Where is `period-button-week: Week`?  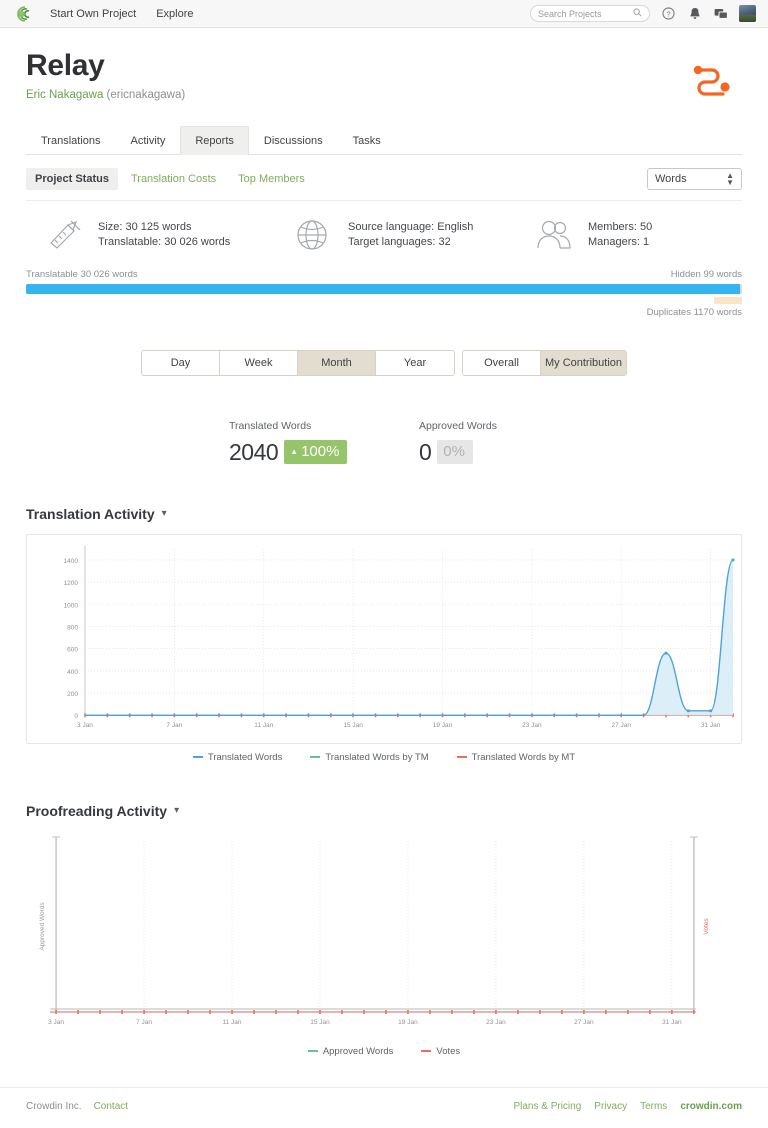
period-button-week: Week is located at coordinates (259, 362).